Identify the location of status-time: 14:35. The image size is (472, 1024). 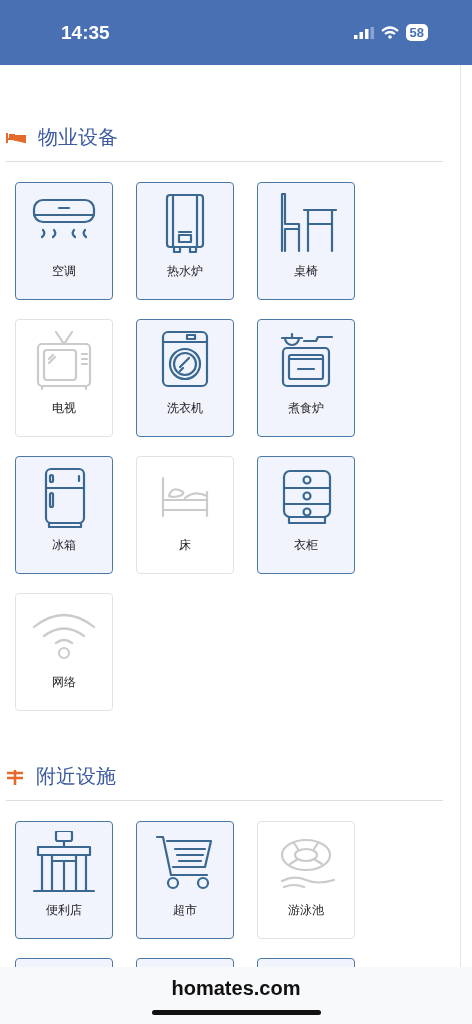
(85, 32).